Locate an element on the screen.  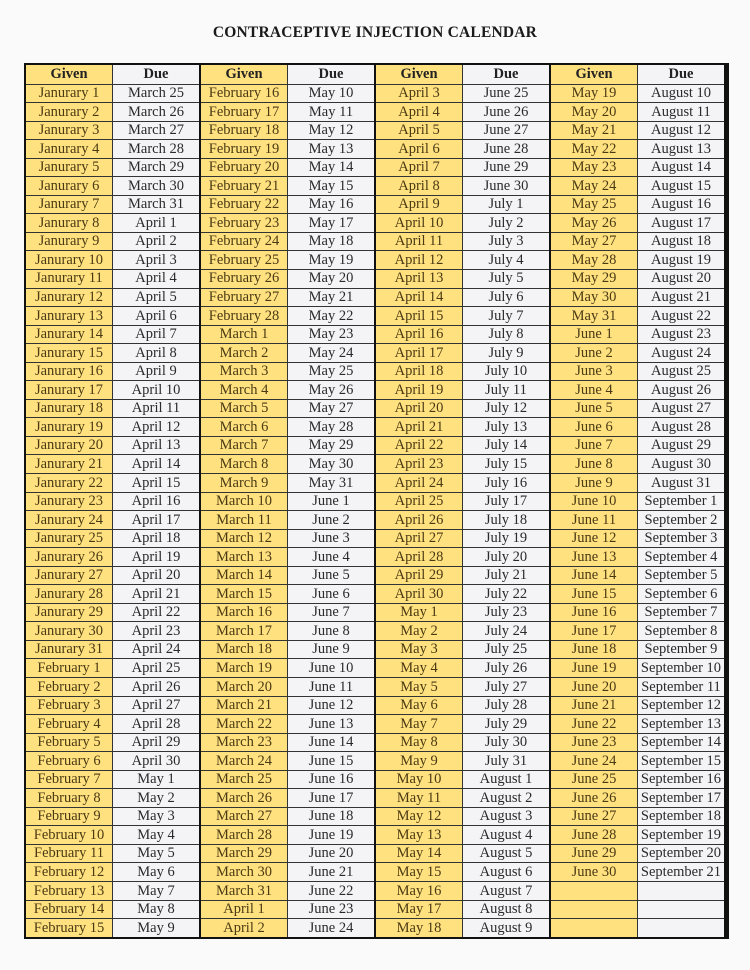
table-row: April 25 July 17 is located at coordinates (462, 501).